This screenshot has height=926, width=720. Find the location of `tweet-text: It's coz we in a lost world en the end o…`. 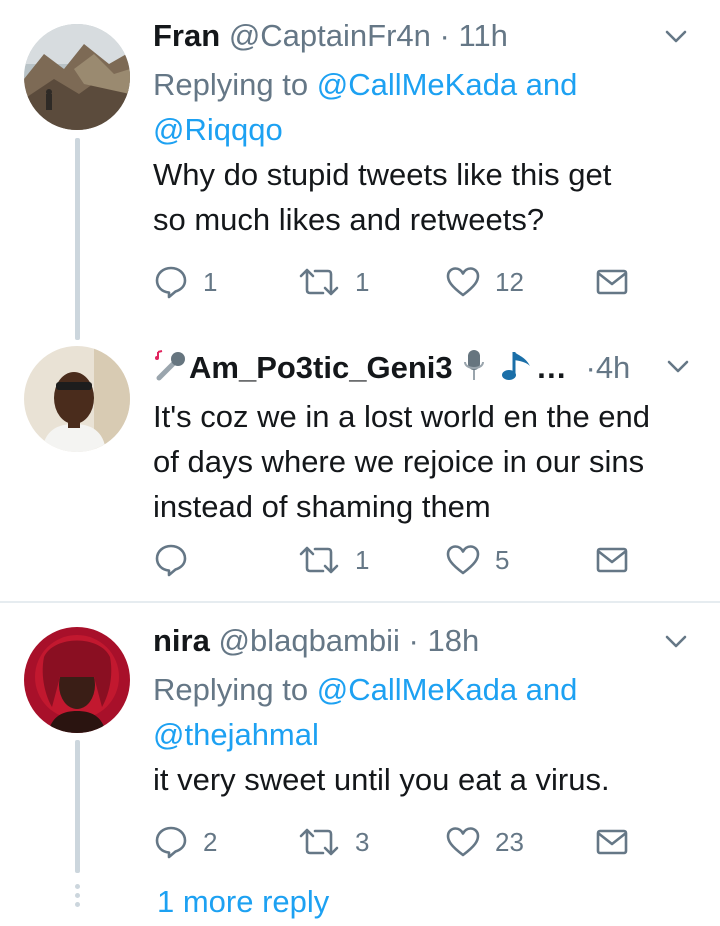

tweet-text: It's coz we in a lost world en the end o… is located at coordinates (423, 461).